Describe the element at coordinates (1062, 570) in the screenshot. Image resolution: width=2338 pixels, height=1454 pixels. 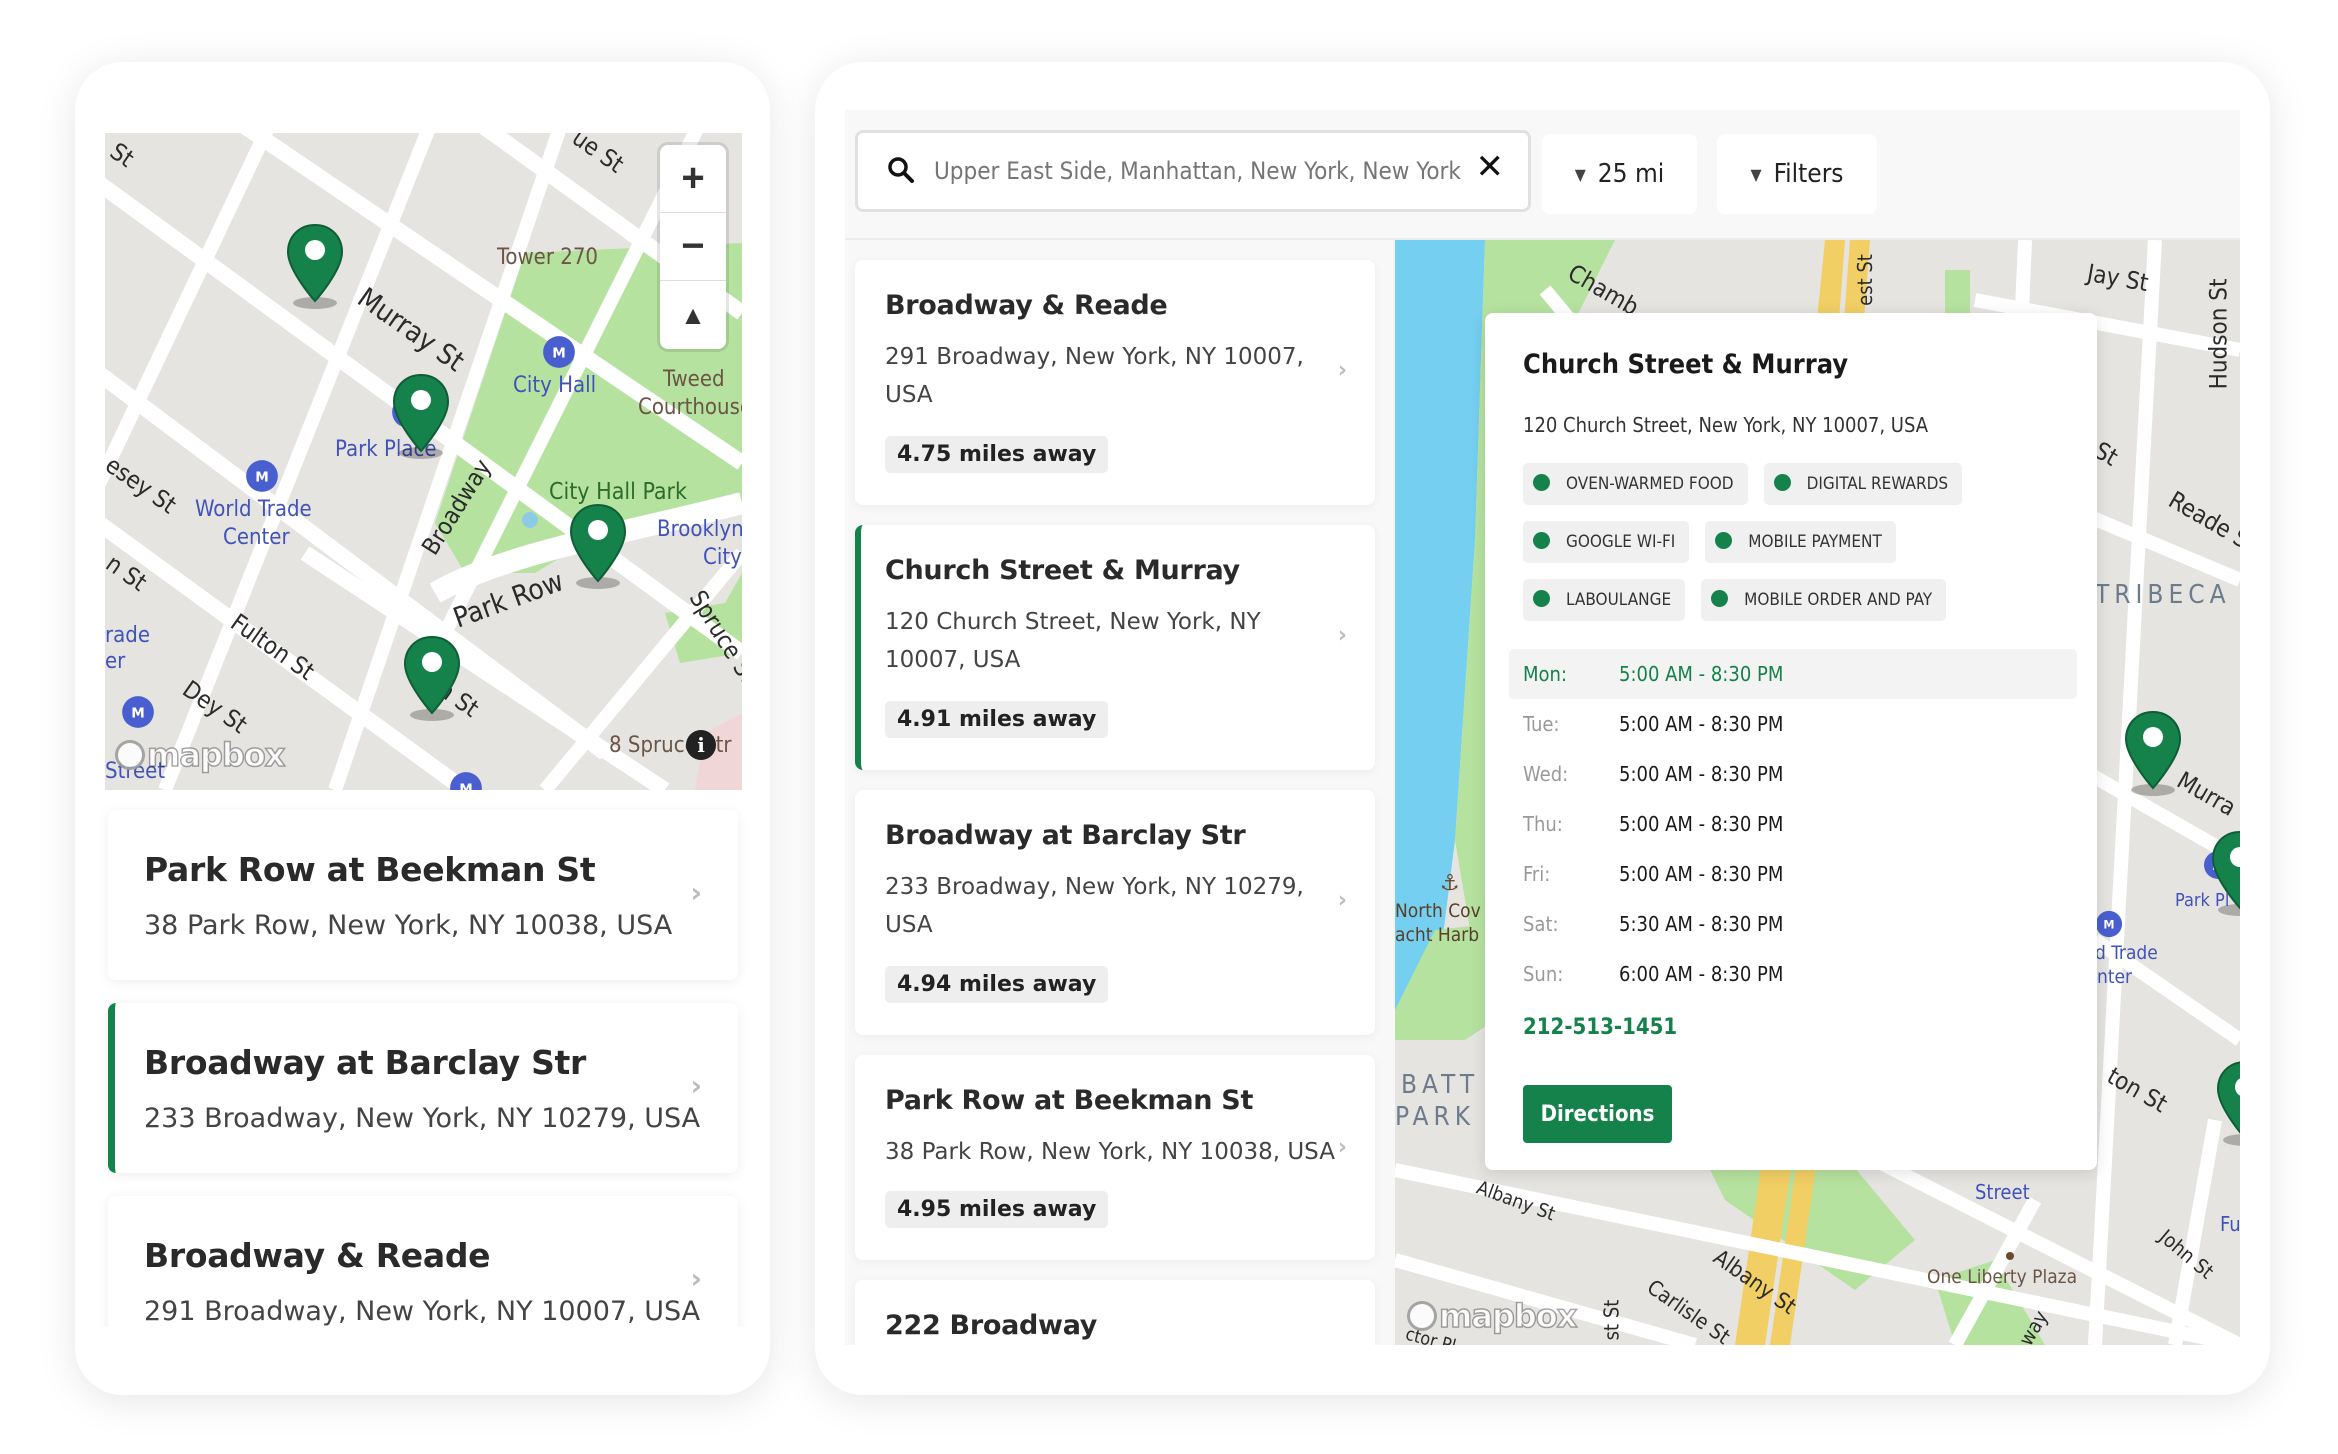
I see `location-name: Church Street & Murray` at that location.